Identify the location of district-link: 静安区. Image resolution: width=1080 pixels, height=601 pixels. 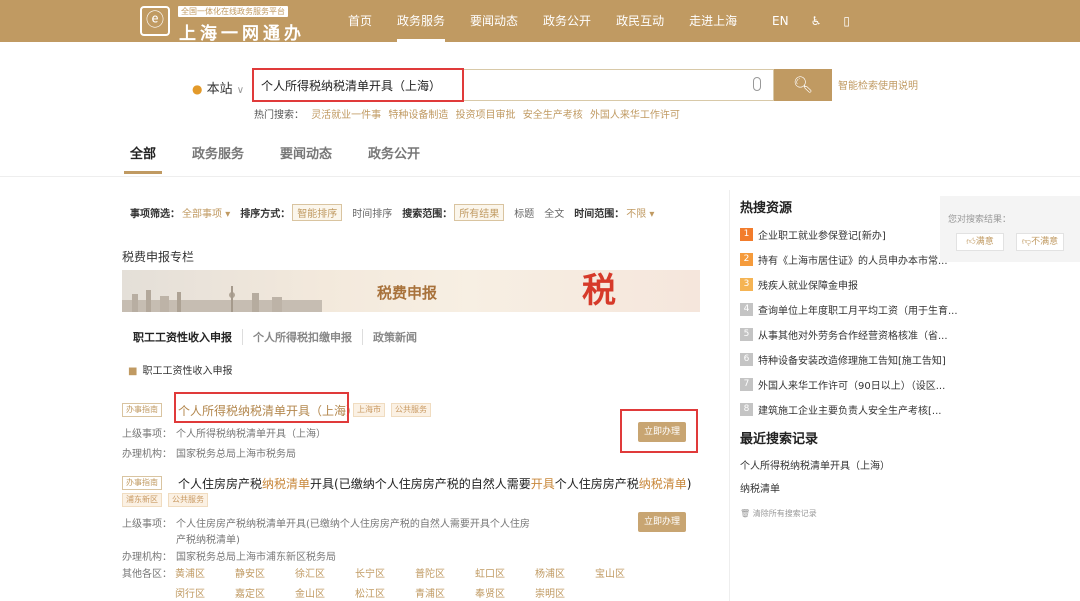
(265, 572).